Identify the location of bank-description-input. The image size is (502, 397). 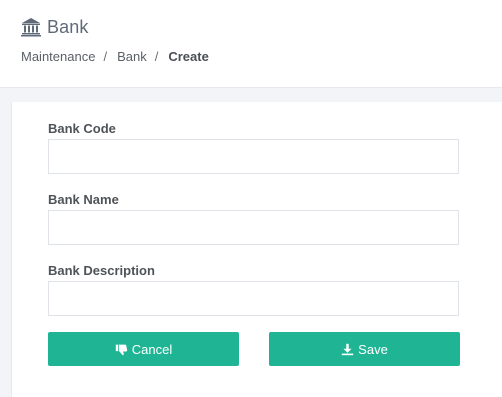
(253, 298).